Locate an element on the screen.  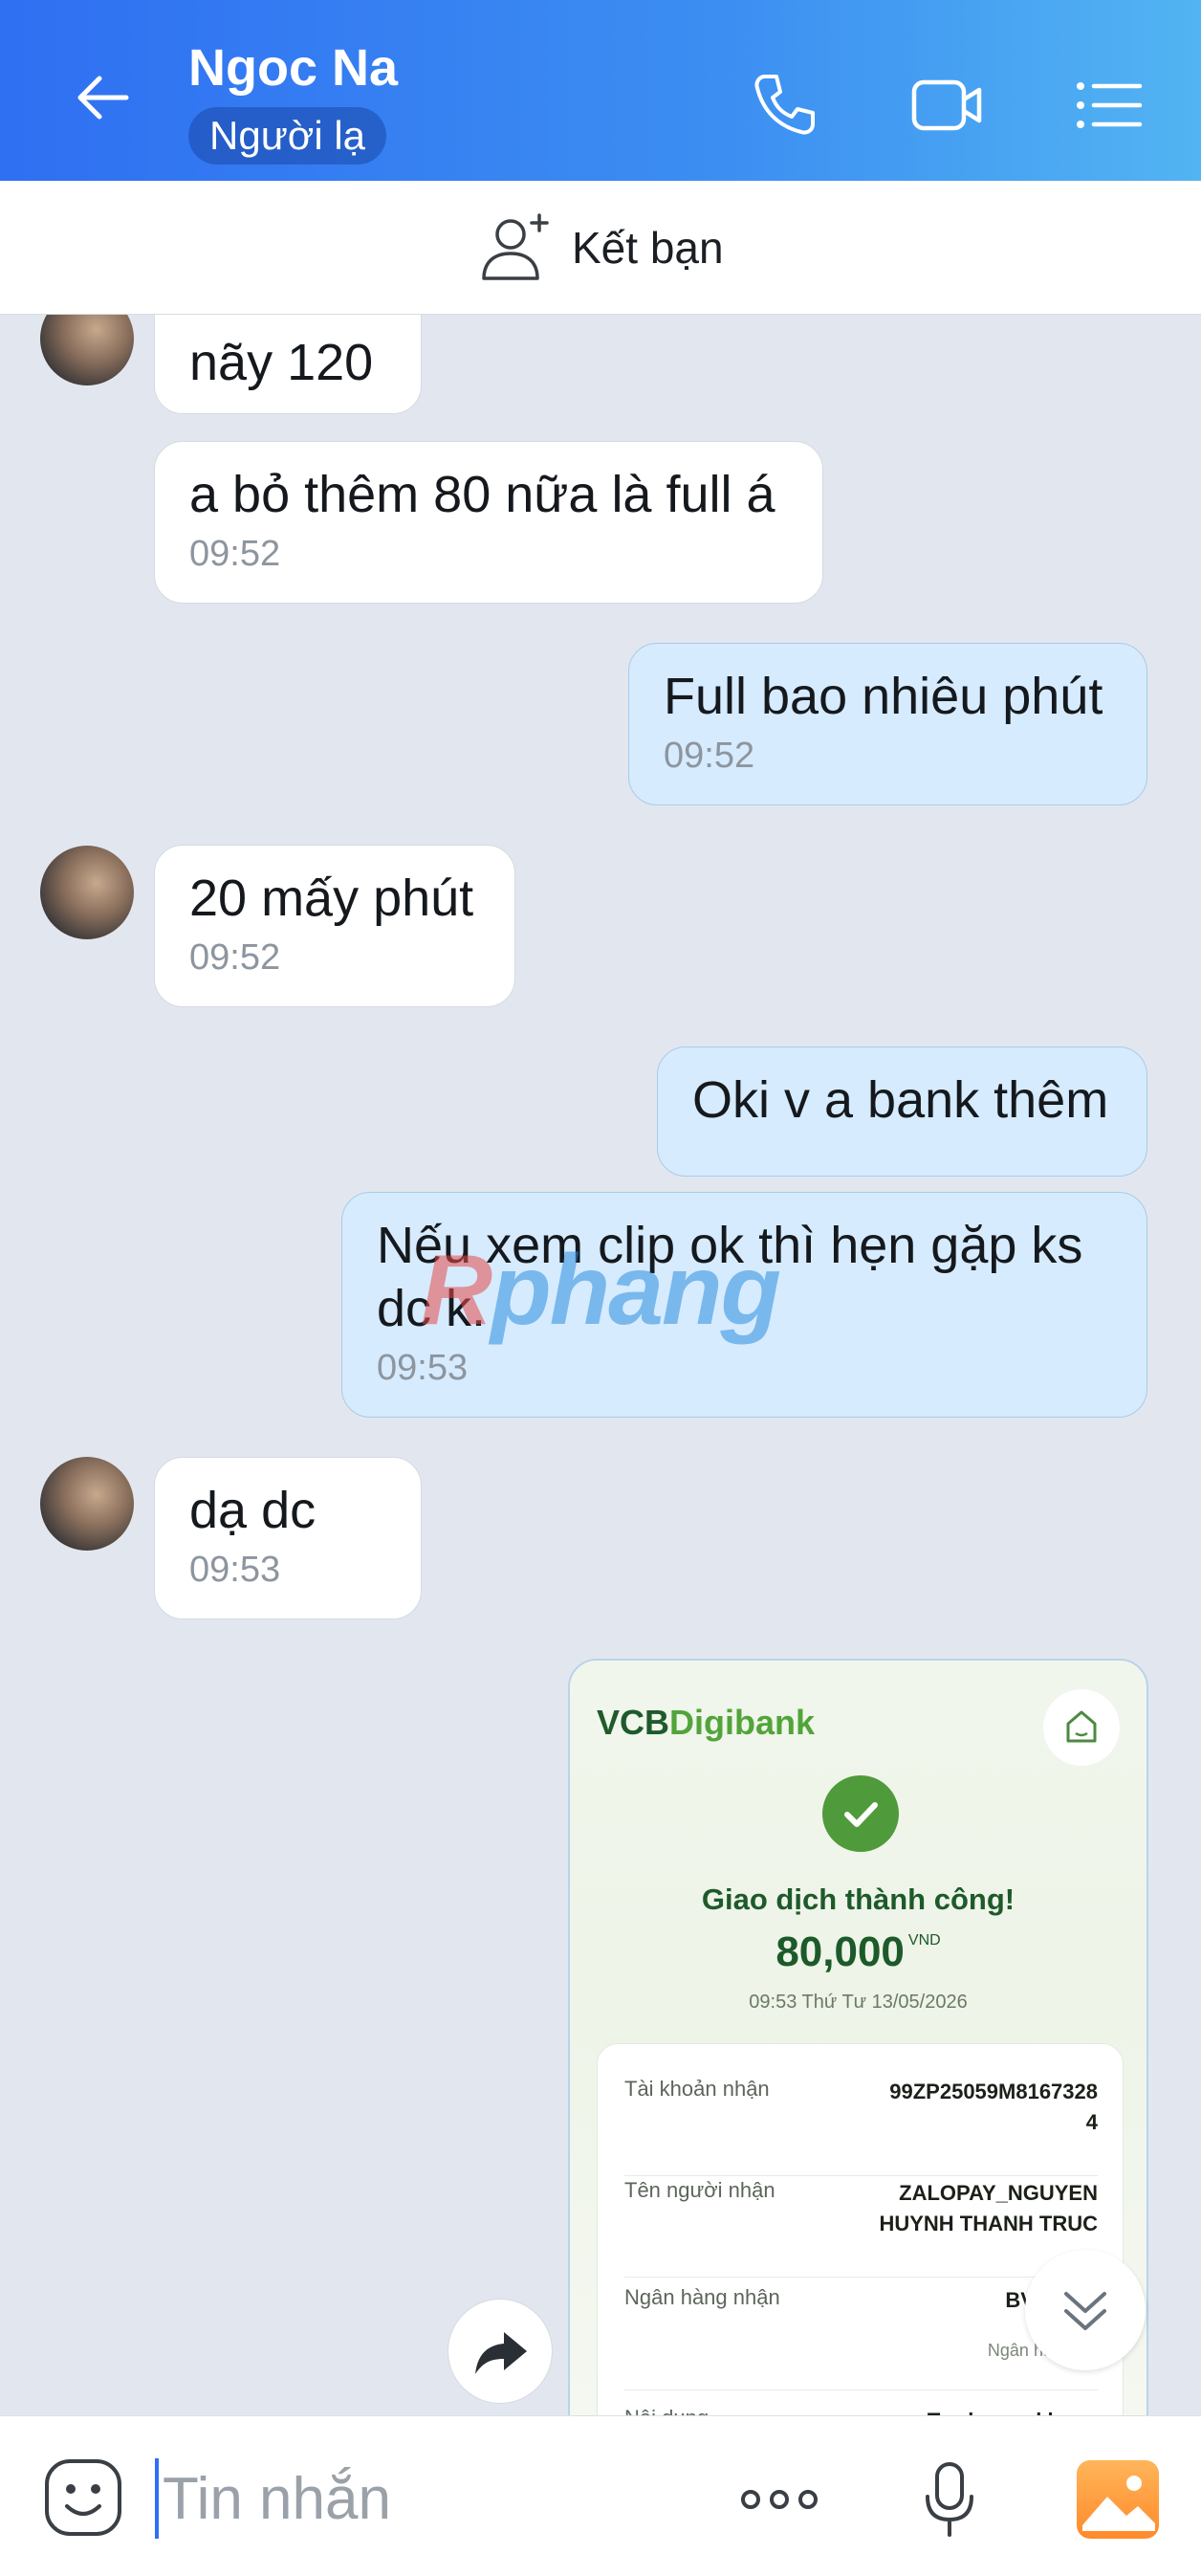
amount-value: 80,000 is located at coordinates (840, 1951).